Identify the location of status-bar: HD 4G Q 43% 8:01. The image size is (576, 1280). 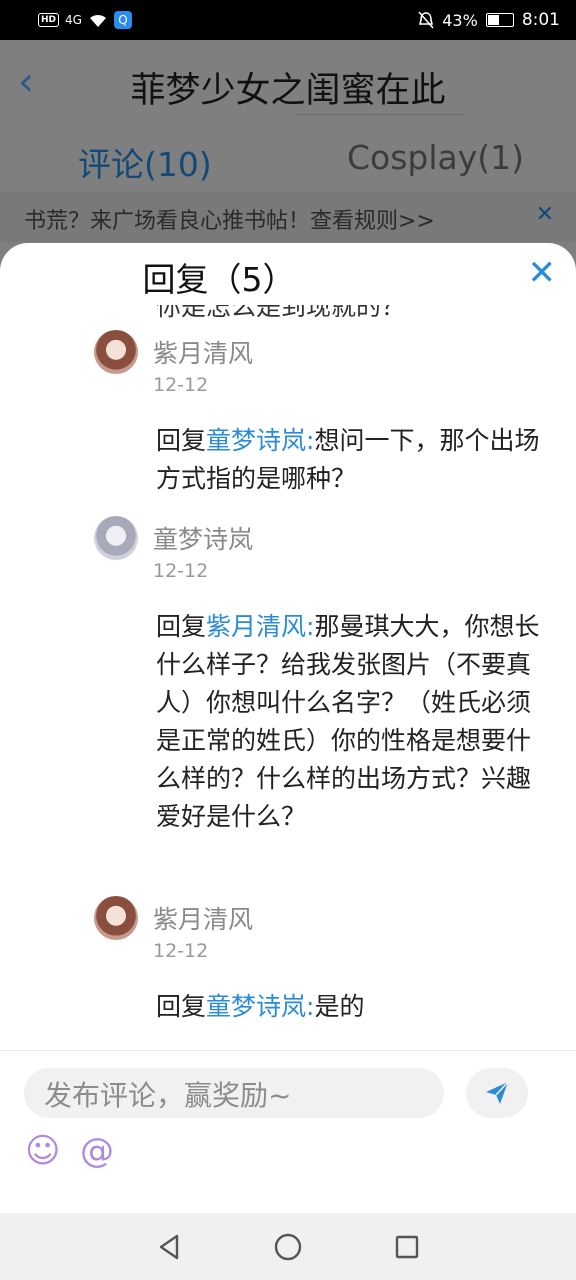
(288, 20).